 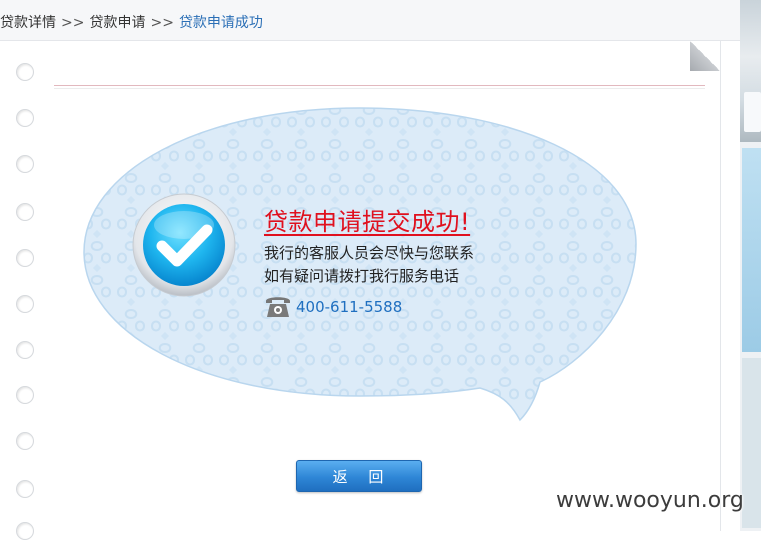 I want to click on paper-rule-red, so click(x=379, y=85).